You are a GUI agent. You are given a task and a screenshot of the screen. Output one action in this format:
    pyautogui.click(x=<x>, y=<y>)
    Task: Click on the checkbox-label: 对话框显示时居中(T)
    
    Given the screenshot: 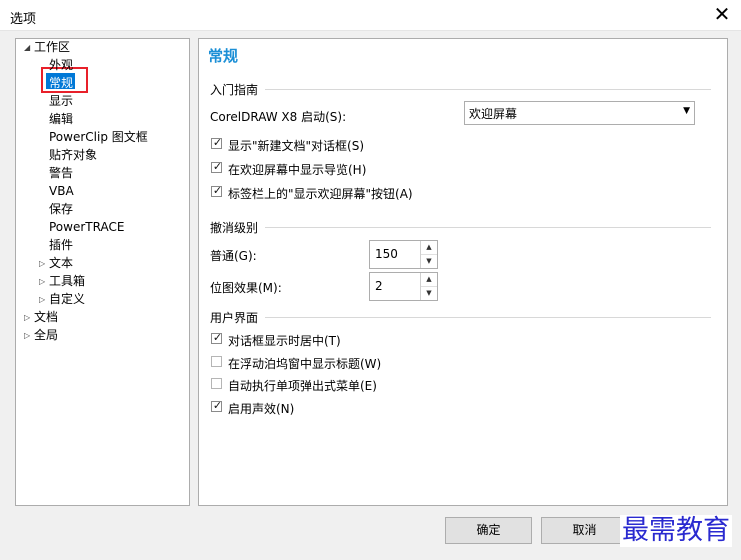 What is the action you would take?
    pyautogui.click(x=284, y=341)
    